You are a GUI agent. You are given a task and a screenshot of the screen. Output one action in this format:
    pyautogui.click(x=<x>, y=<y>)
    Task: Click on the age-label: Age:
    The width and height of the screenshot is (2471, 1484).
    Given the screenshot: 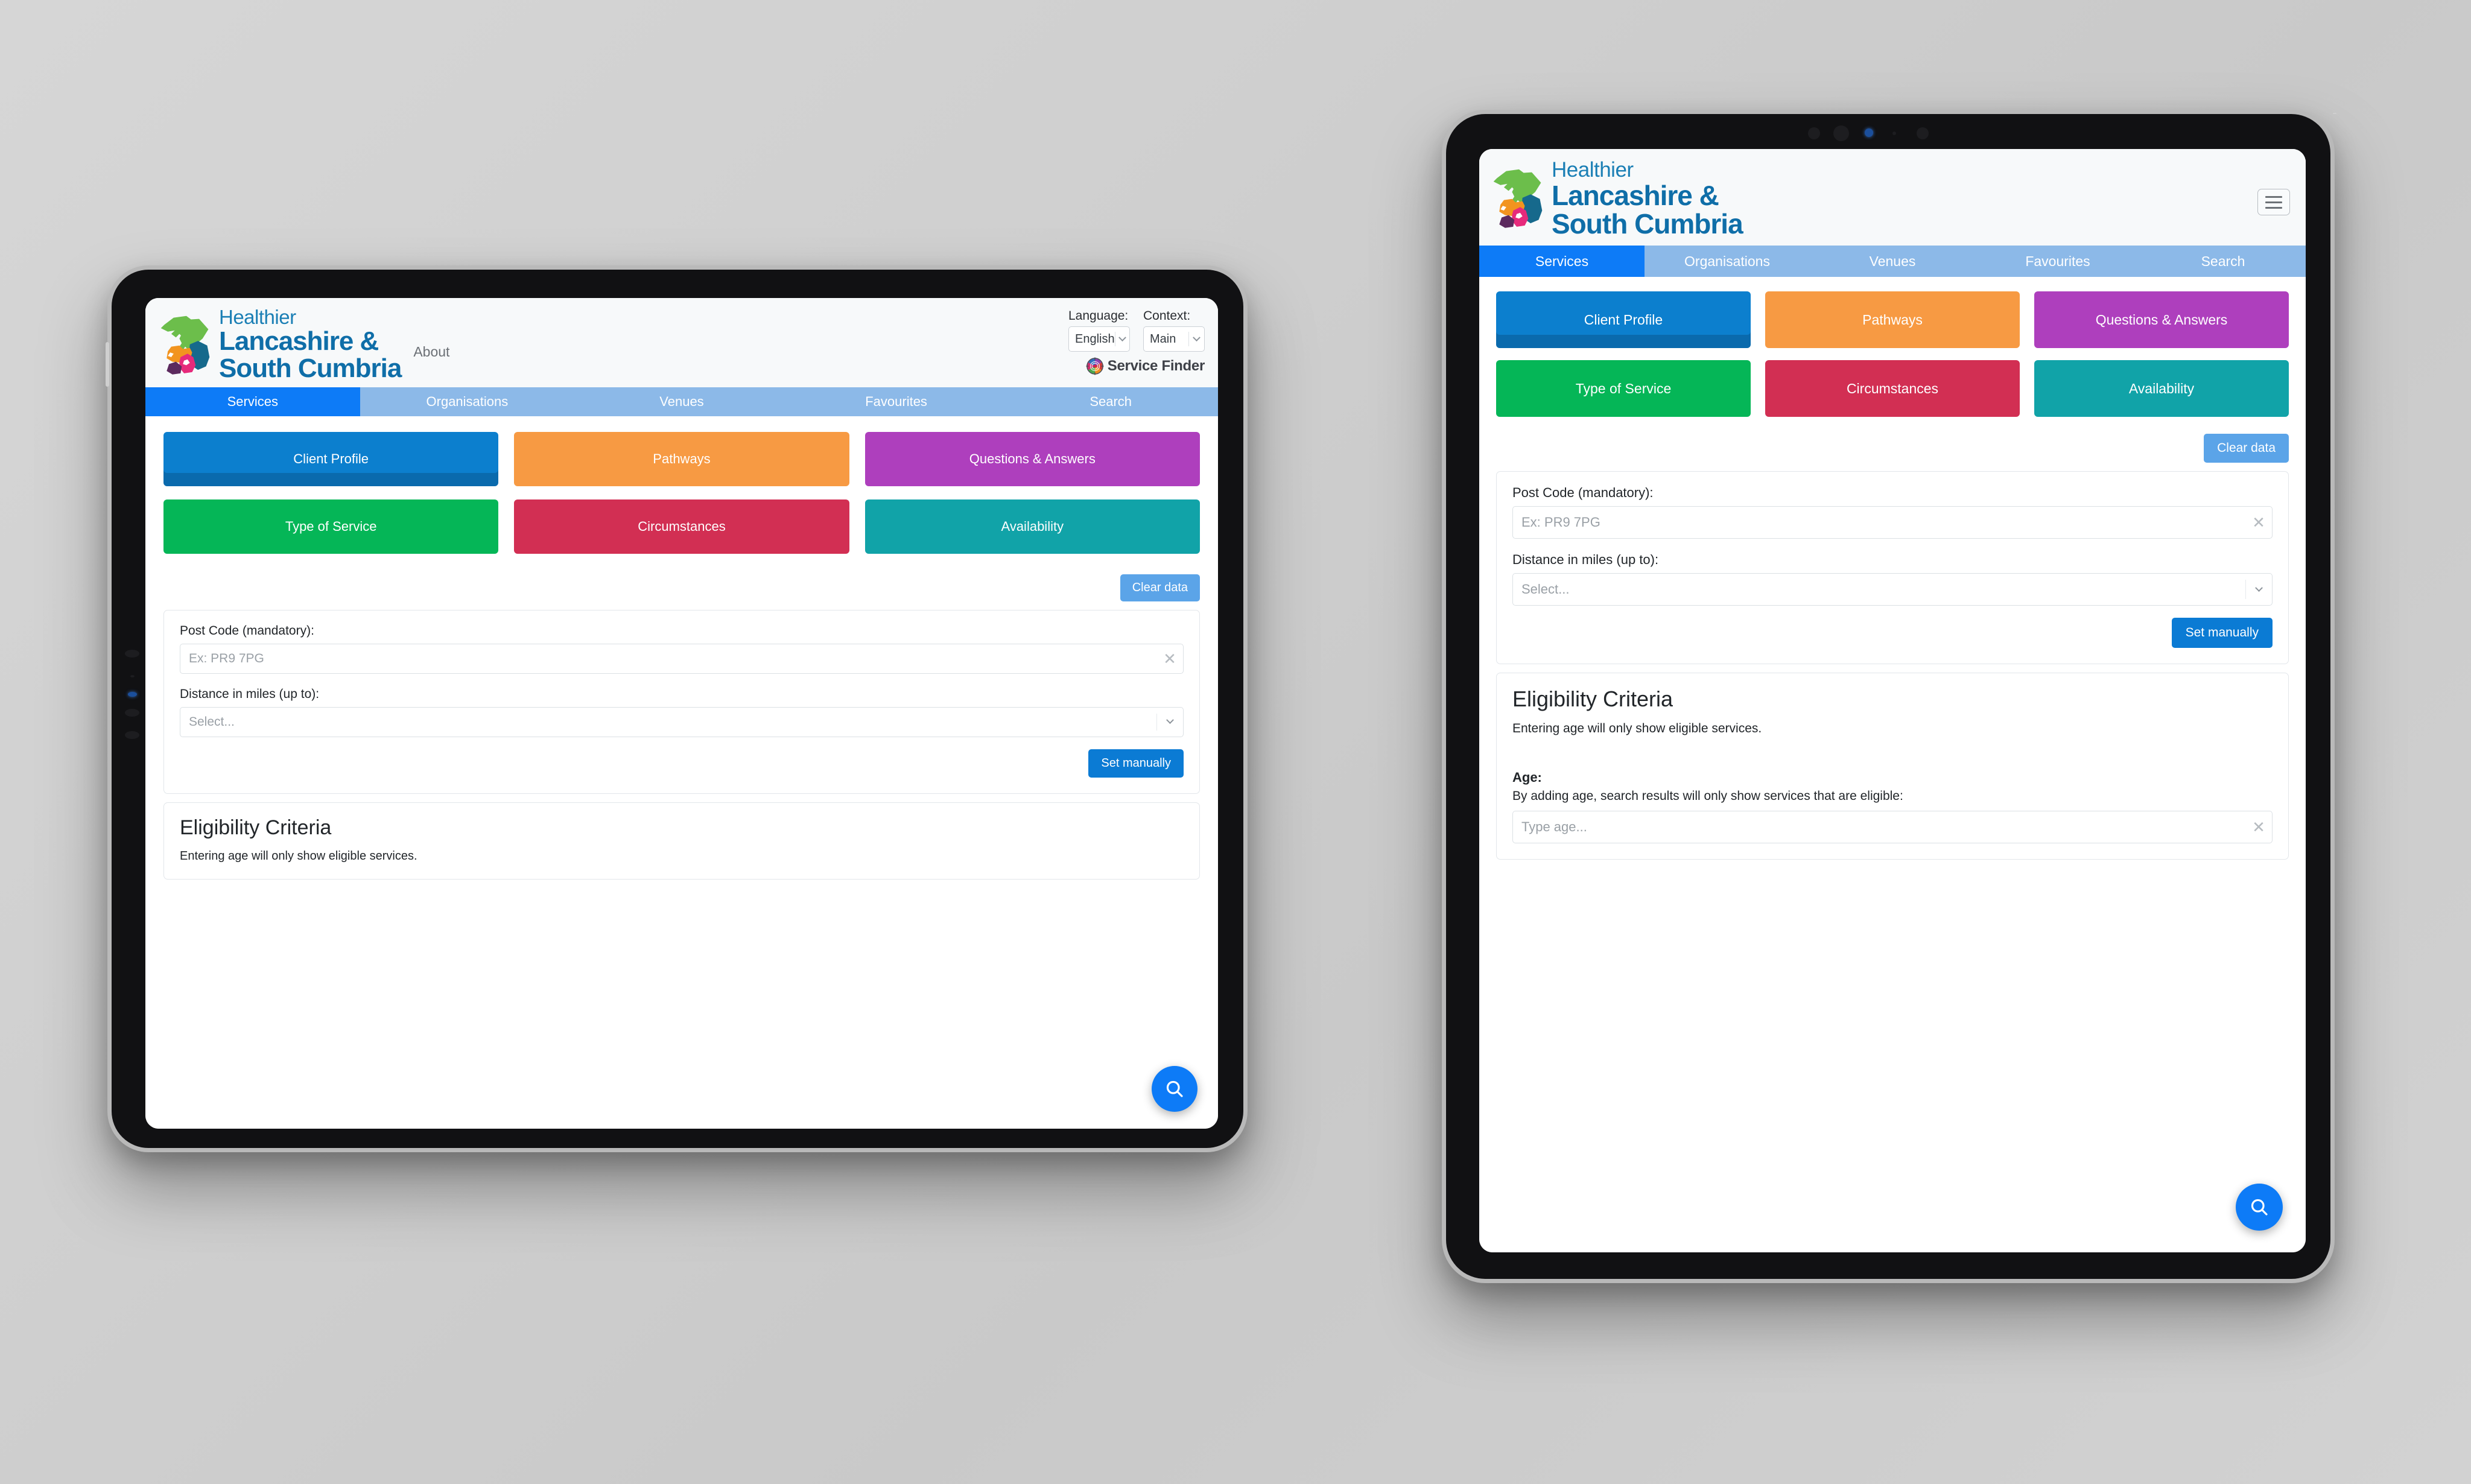 What is the action you would take?
    pyautogui.click(x=1527, y=777)
    